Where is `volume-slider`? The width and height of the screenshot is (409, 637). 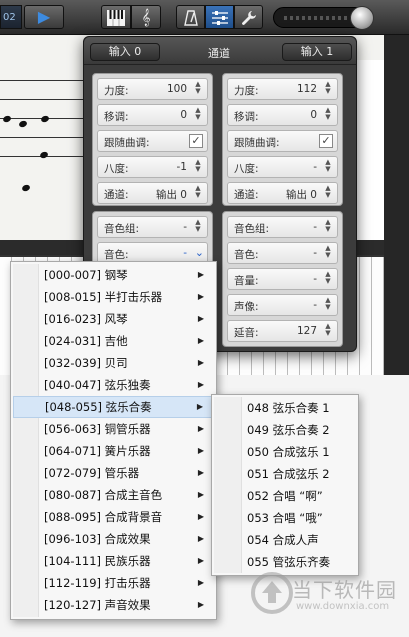 volume-slider is located at coordinates (323, 18).